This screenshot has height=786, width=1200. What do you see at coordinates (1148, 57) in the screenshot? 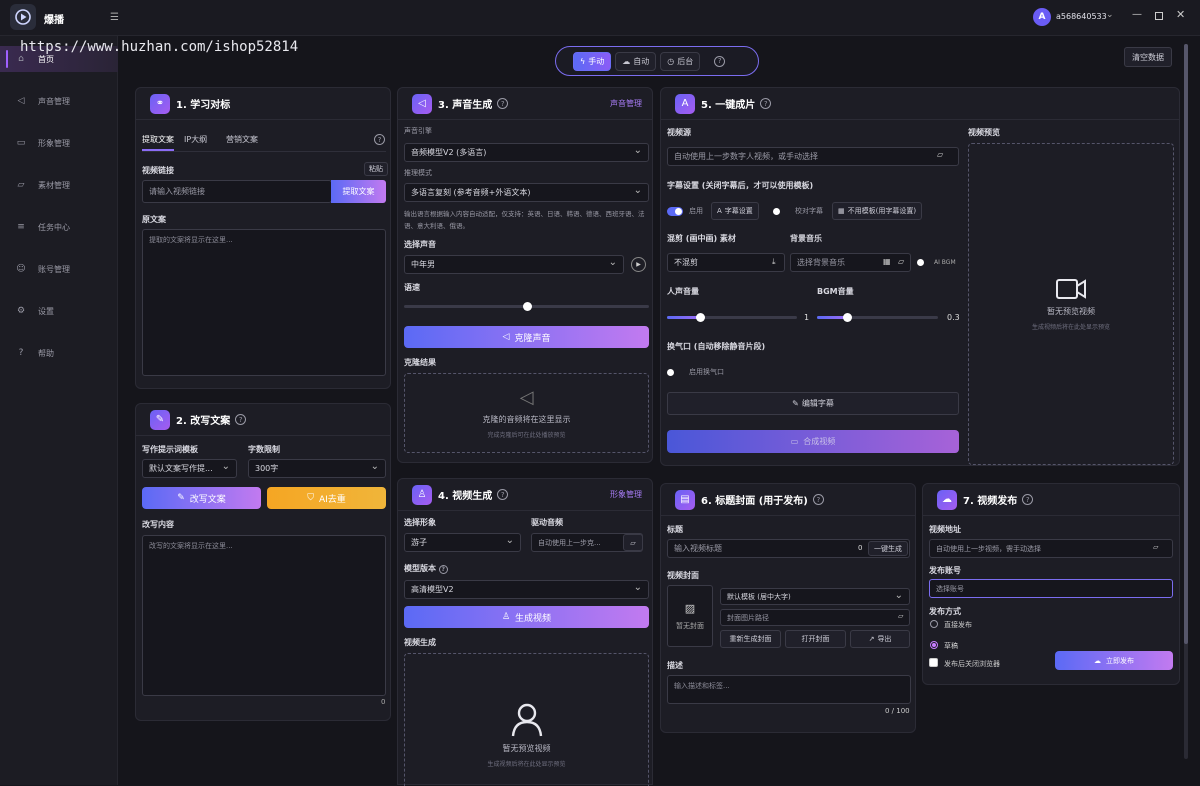
I see `clear-data-button: 清空数据` at bounding box center [1148, 57].